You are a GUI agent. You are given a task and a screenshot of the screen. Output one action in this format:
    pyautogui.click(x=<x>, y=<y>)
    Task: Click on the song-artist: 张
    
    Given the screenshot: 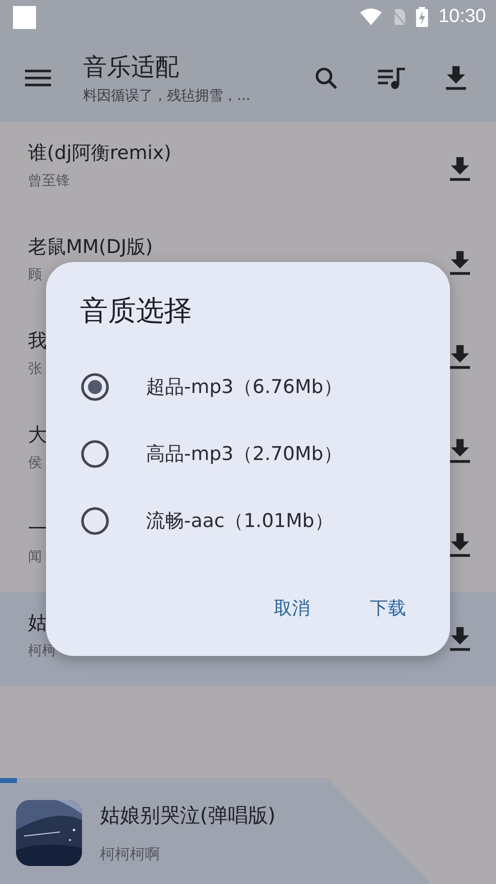 What is the action you would take?
    pyautogui.click(x=35, y=369)
    